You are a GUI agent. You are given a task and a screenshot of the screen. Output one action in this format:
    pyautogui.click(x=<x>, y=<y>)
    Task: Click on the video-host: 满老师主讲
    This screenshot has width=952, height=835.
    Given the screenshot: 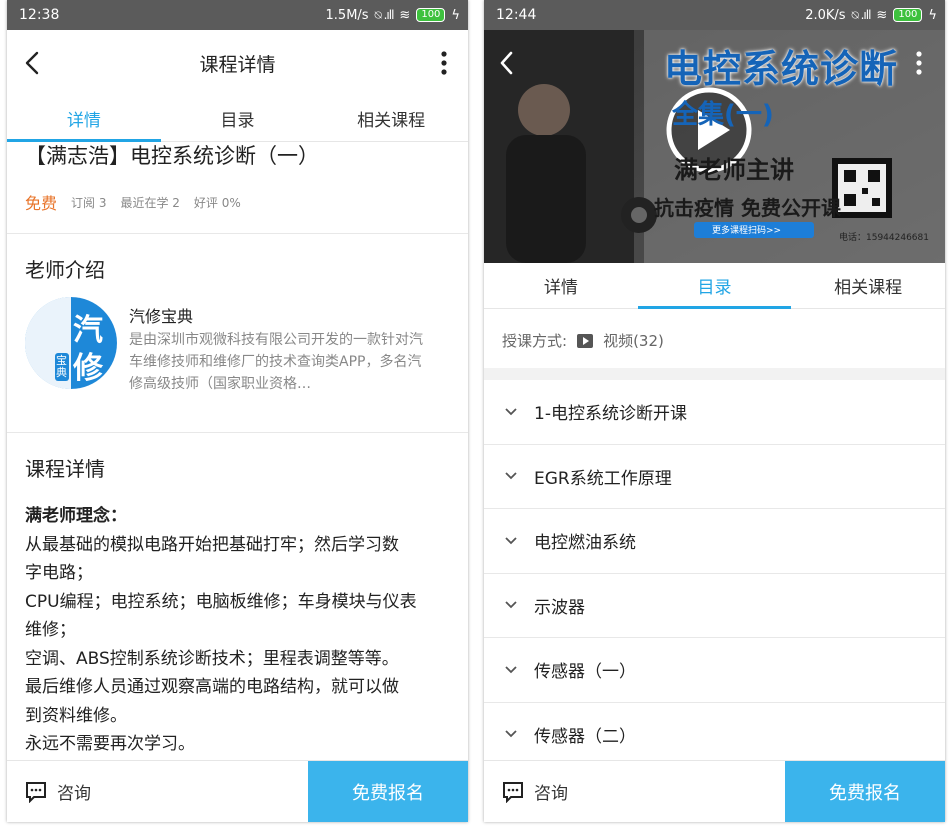 What is the action you would take?
    pyautogui.click(x=734, y=170)
    